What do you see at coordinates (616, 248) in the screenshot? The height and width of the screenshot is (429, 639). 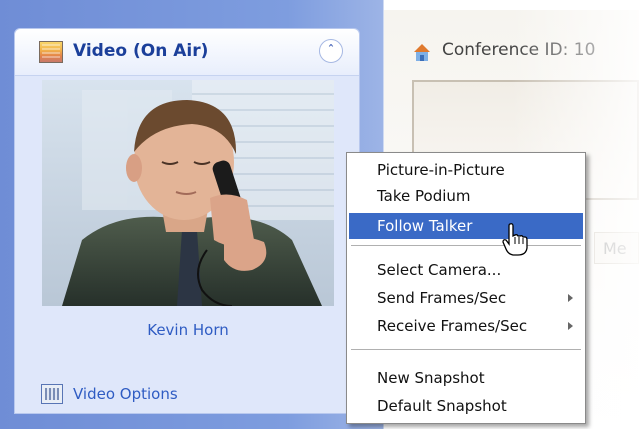 I see `conference-ghost-button: Me` at bounding box center [616, 248].